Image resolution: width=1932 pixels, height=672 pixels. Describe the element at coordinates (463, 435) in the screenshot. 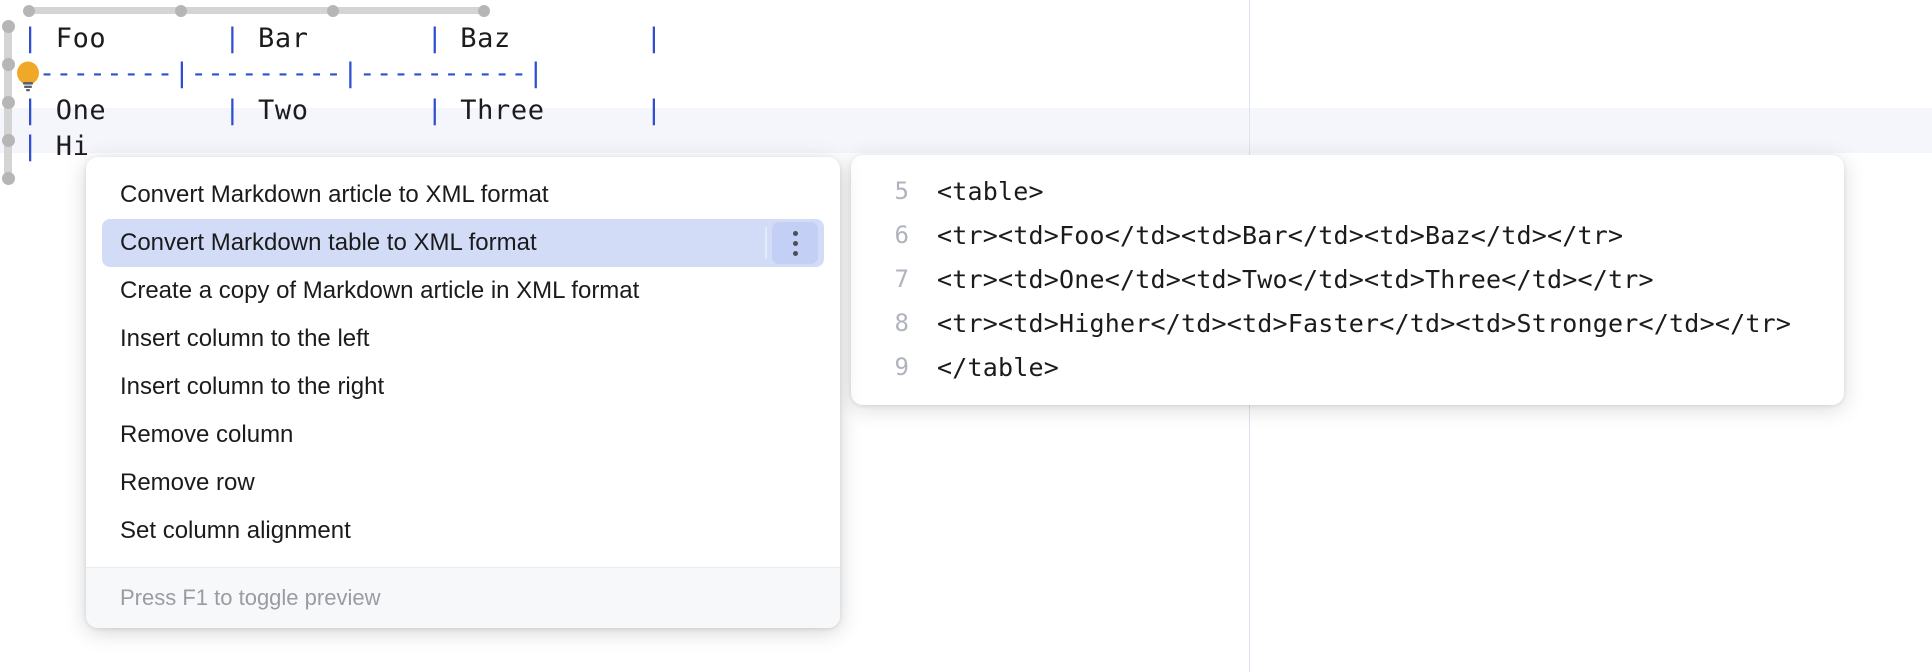

I see `menu-item-remove-column: Remove column` at that location.